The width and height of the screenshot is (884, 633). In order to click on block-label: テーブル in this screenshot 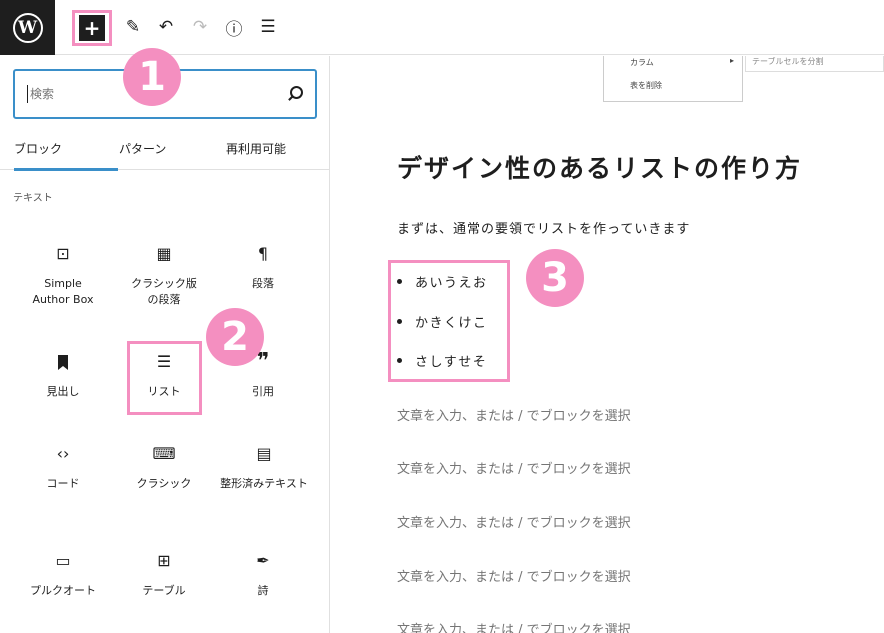, I will do `click(164, 590)`.